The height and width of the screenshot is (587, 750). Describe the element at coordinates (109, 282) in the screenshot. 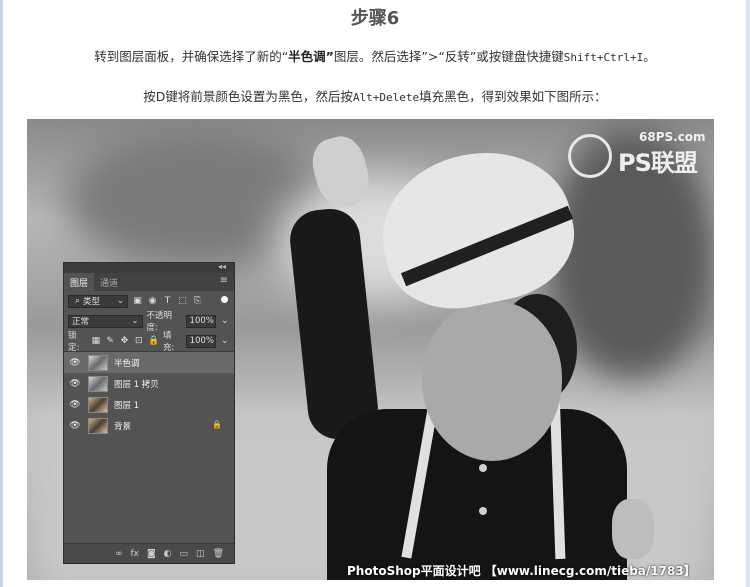

I see `tab-channels: 通道` at that location.